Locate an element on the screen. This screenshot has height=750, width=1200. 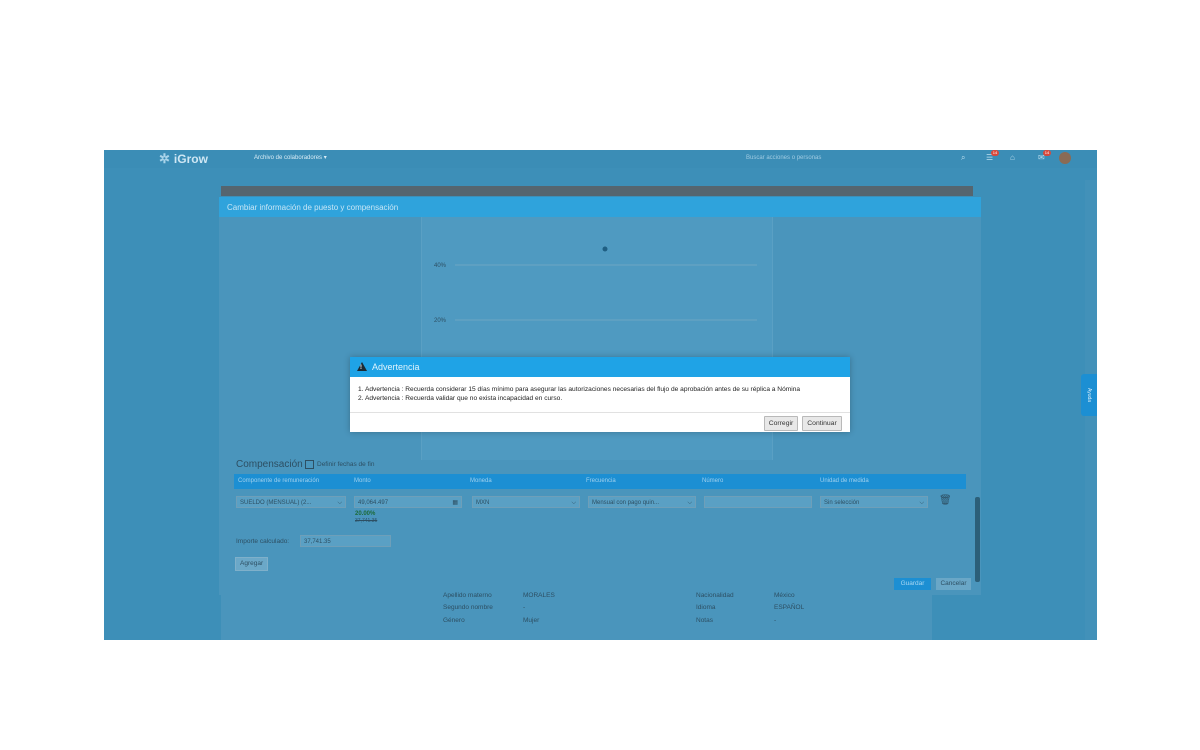
frequency-select: Mensual con pago quin... ⌵ is located at coordinates (642, 502).